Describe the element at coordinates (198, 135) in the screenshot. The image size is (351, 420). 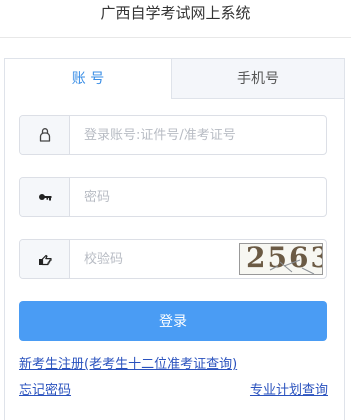
I see `username-input` at that location.